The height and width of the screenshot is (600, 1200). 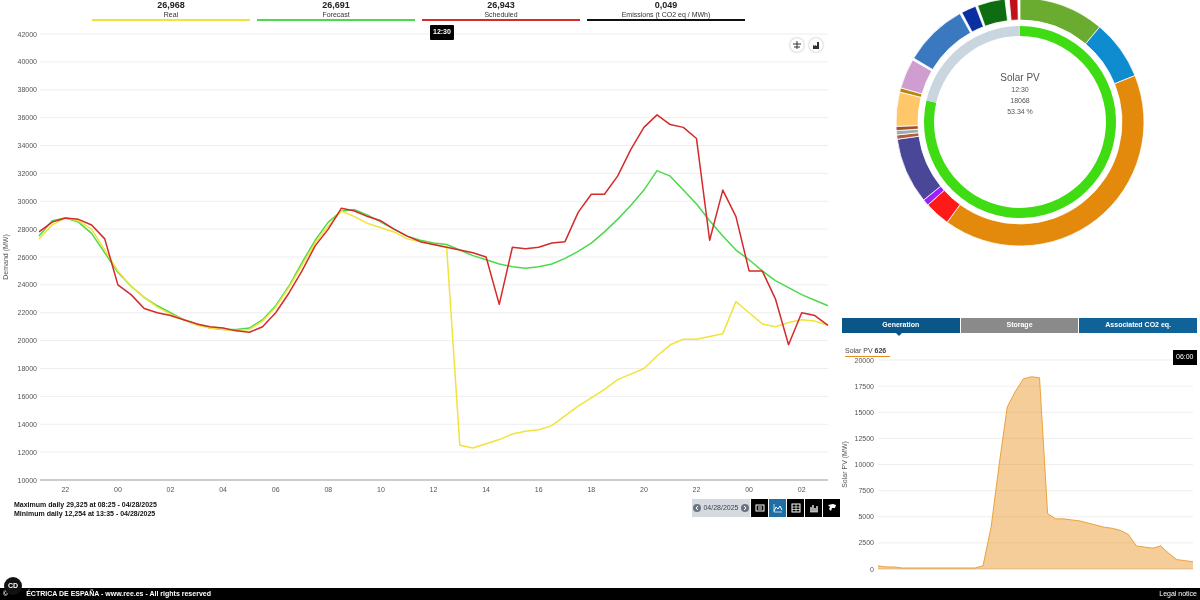 I want to click on legend-value: 26,691, so click(x=336, y=5).